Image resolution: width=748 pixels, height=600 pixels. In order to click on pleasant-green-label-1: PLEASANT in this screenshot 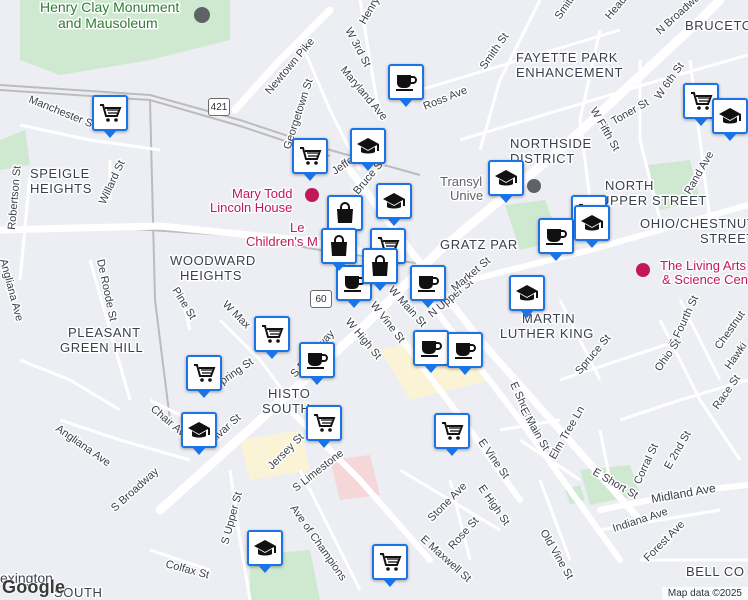, I will do `click(104, 332)`.